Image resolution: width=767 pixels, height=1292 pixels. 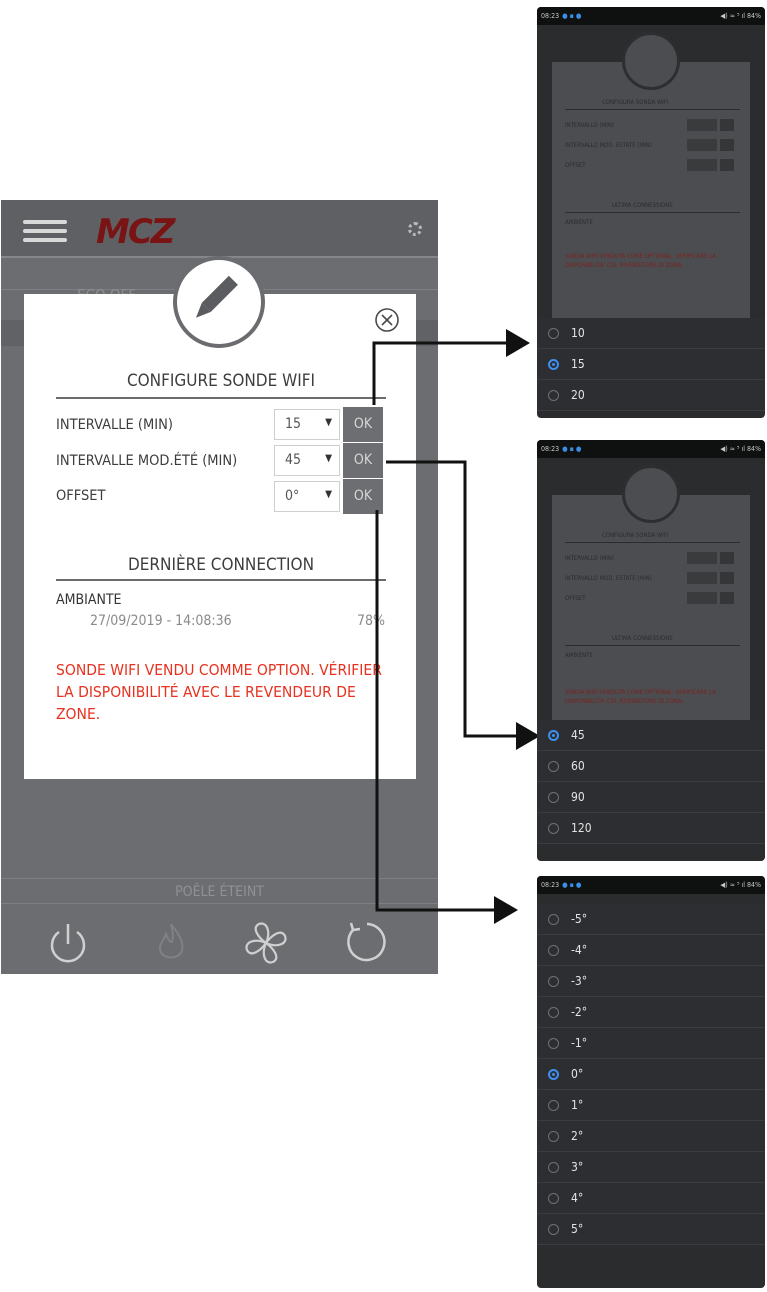 I want to click on offset-option: -2°, so click(x=651, y=1012).